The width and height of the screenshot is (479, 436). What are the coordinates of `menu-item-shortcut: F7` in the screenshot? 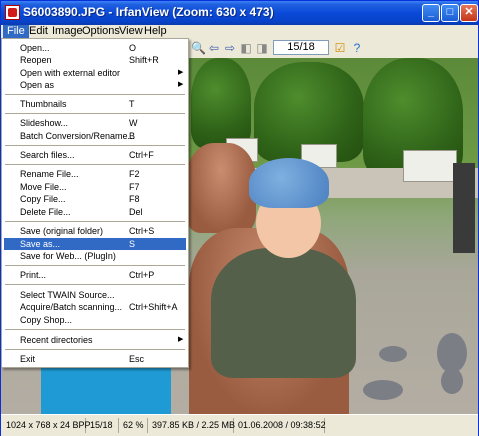 It's located at (134, 187).